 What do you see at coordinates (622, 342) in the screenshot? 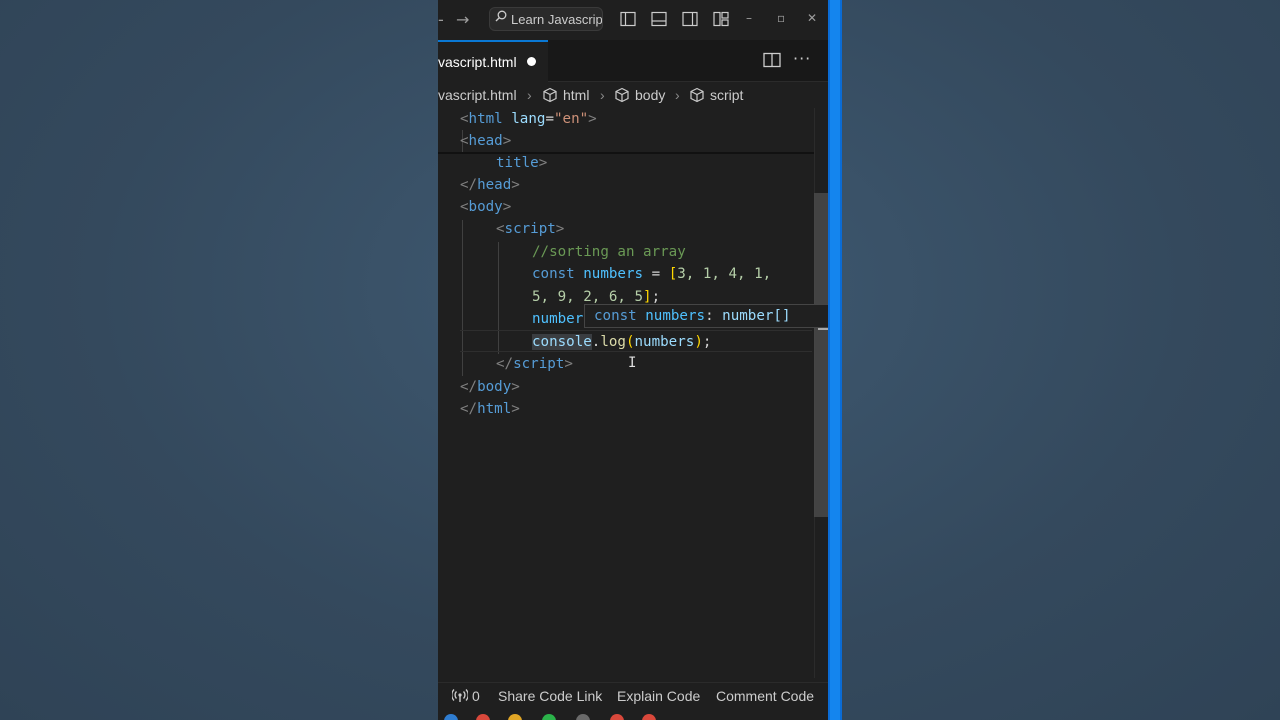
I see `code-line: console.log(numbers);` at bounding box center [622, 342].